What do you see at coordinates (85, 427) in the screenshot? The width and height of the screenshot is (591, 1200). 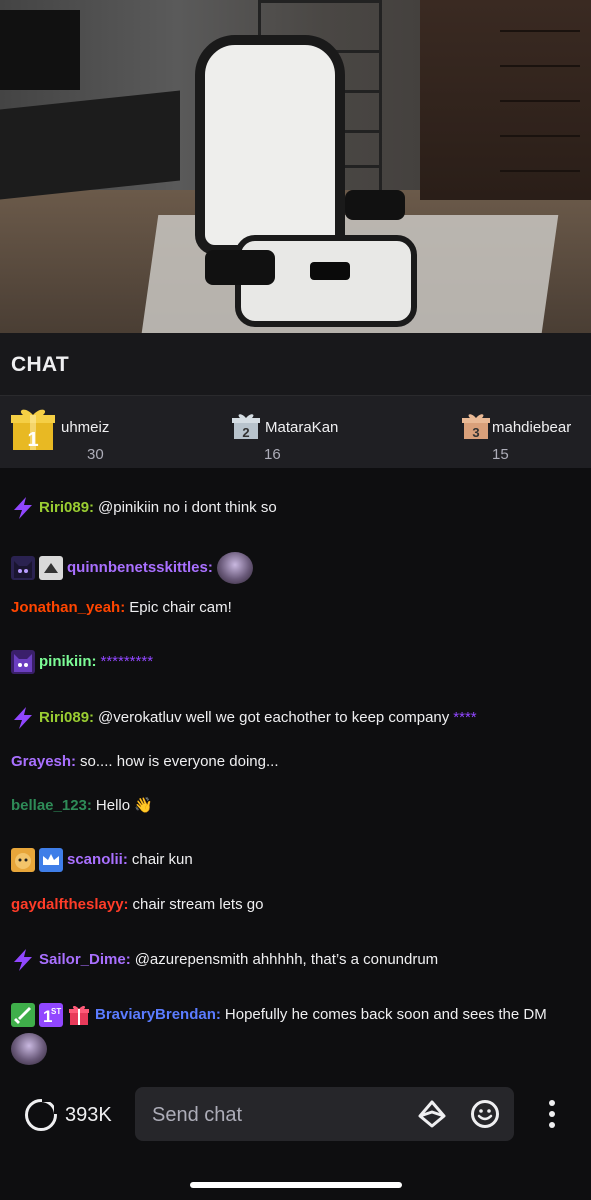 I see `leaderboard-name: uhmeiz` at bounding box center [85, 427].